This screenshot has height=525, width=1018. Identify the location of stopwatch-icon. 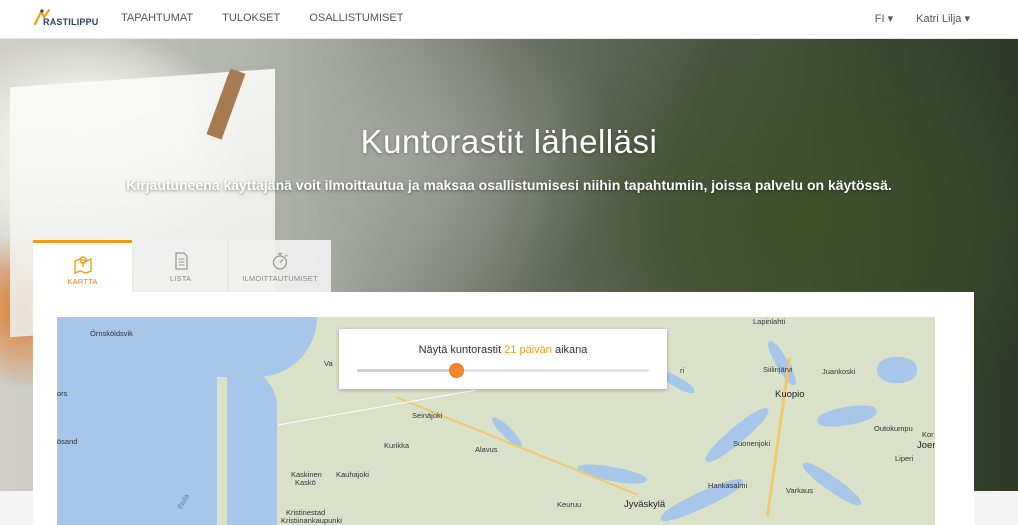
(280, 261).